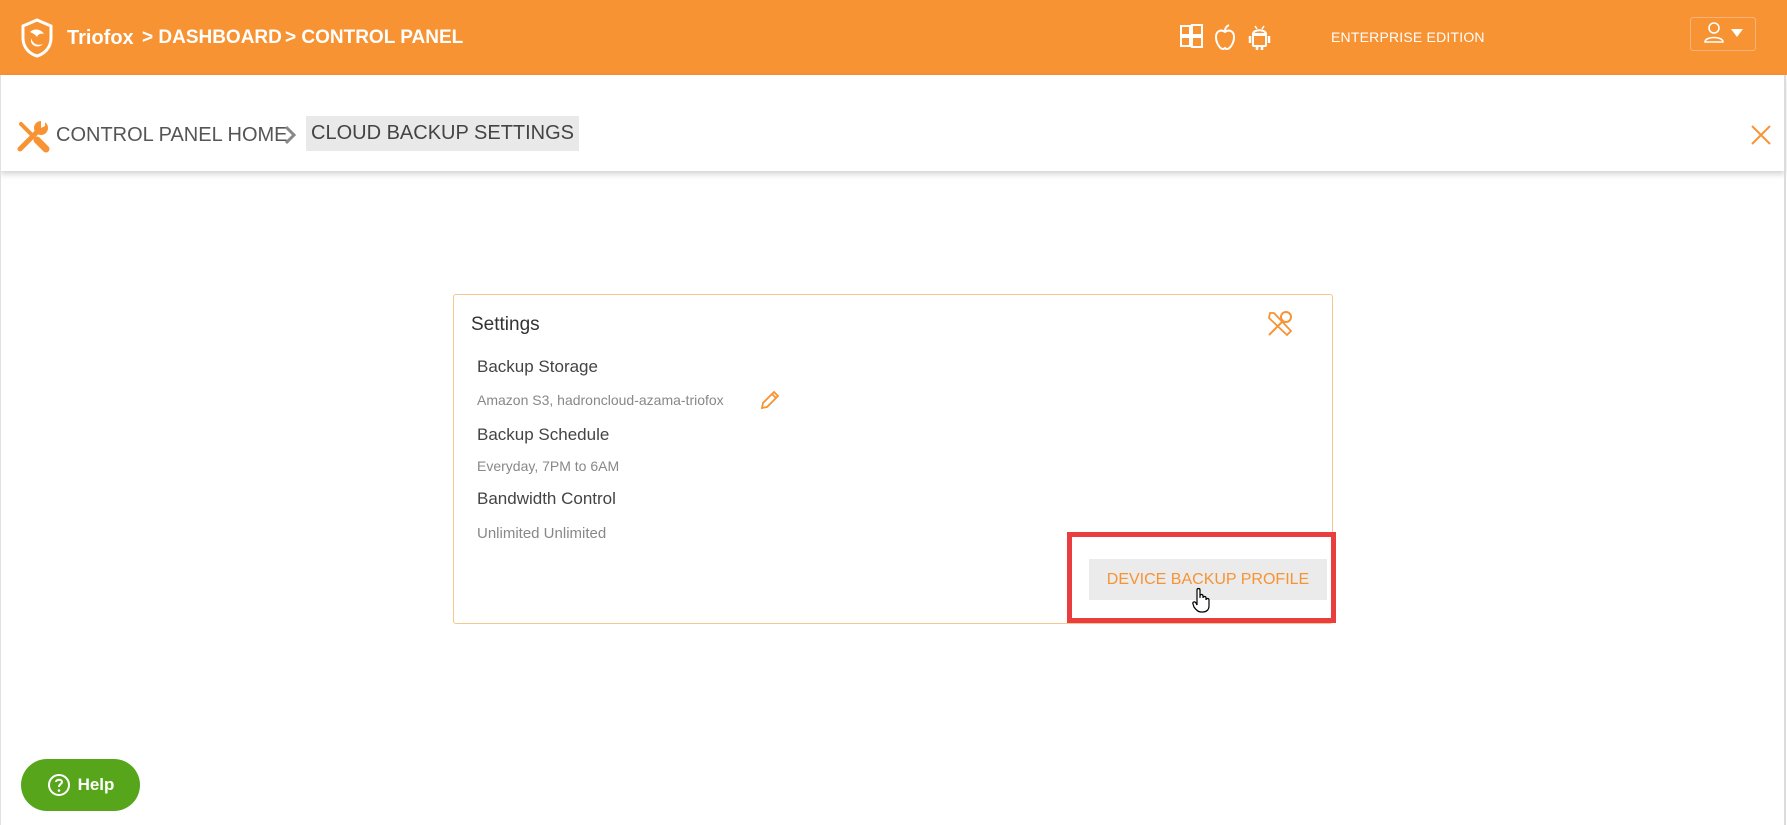 The height and width of the screenshot is (825, 1787). I want to click on windows-icon, so click(1191, 37).